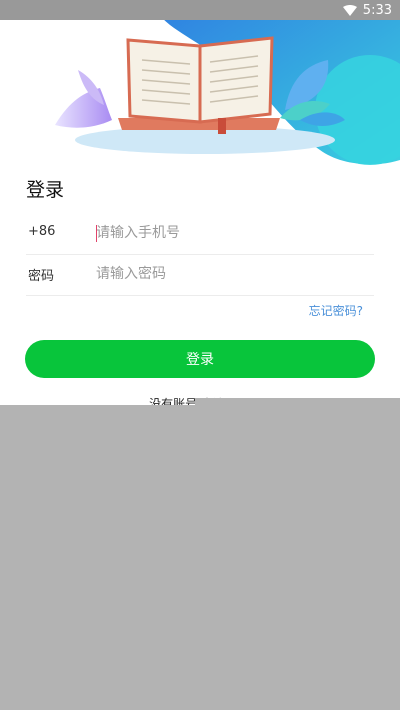 This screenshot has height=710, width=400. Describe the element at coordinates (45, 190) in the screenshot. I see `page-title: 登录` at that location.